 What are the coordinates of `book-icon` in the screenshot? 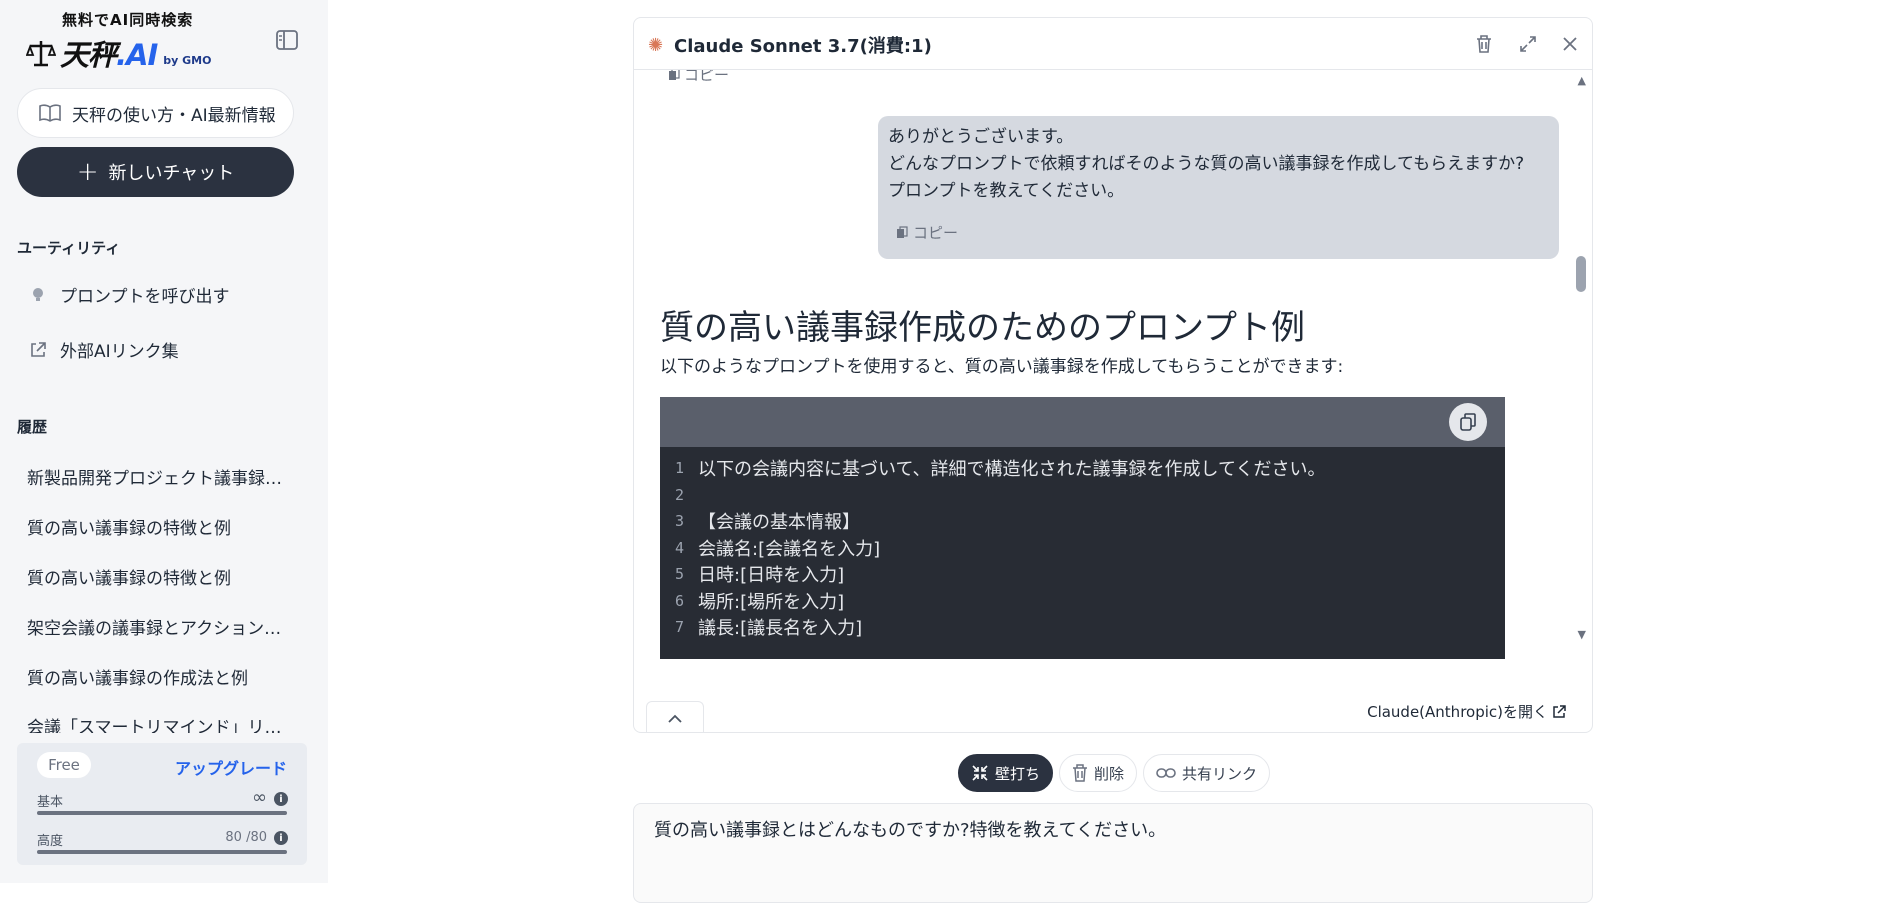 It's located at (50, 113).